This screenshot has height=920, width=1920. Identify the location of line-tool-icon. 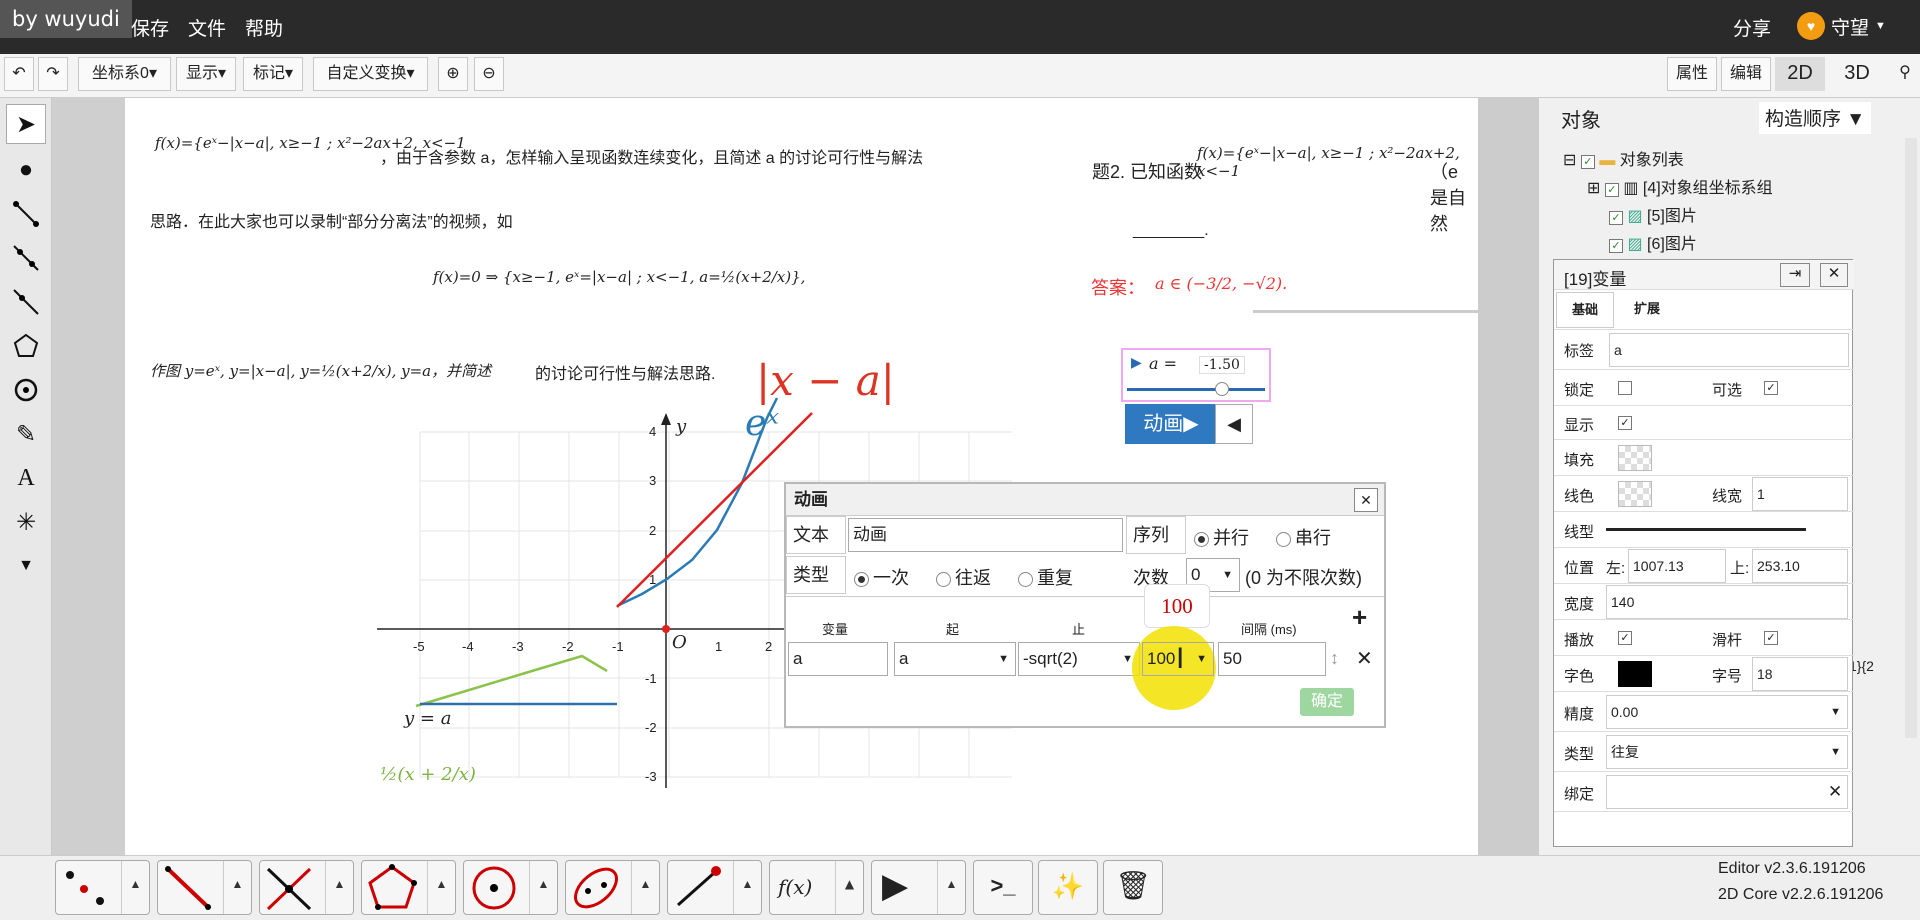
(26, 302).